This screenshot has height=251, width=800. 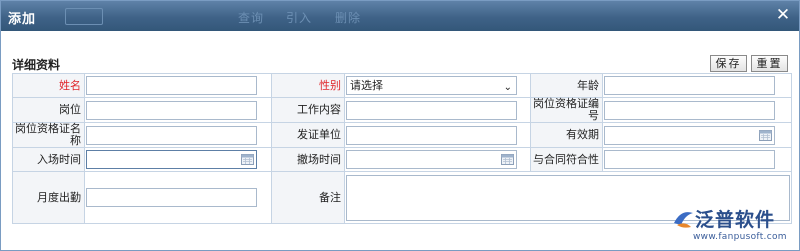 I want to click on brand-logo: 泛普软件 www.fanpusoft.com, so click(x=733, y=225).